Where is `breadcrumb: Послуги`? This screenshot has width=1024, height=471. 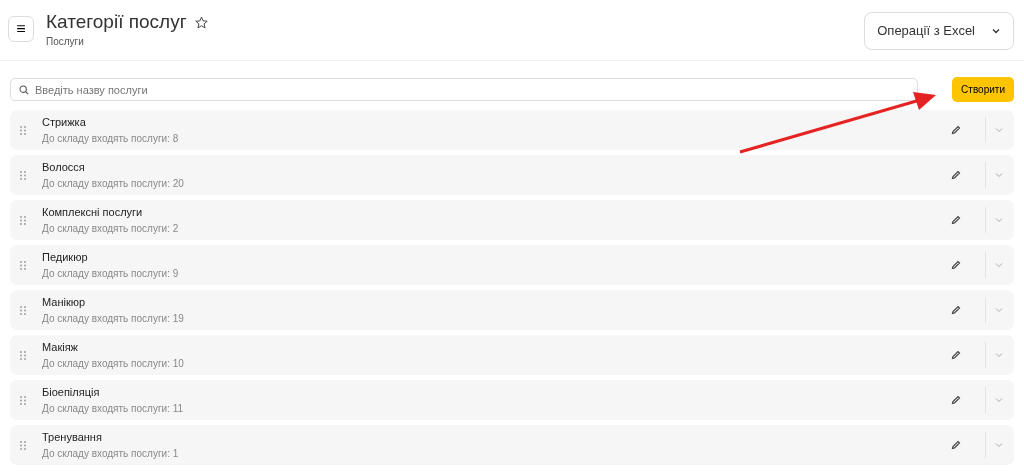
breadcrumb: Послуги is located at coordinates (65, 42).